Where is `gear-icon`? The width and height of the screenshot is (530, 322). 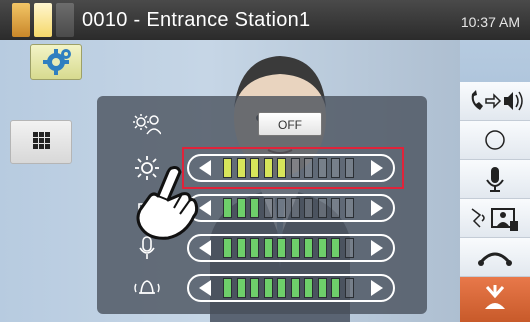 gear-icon is located at coordinates (57, 62).